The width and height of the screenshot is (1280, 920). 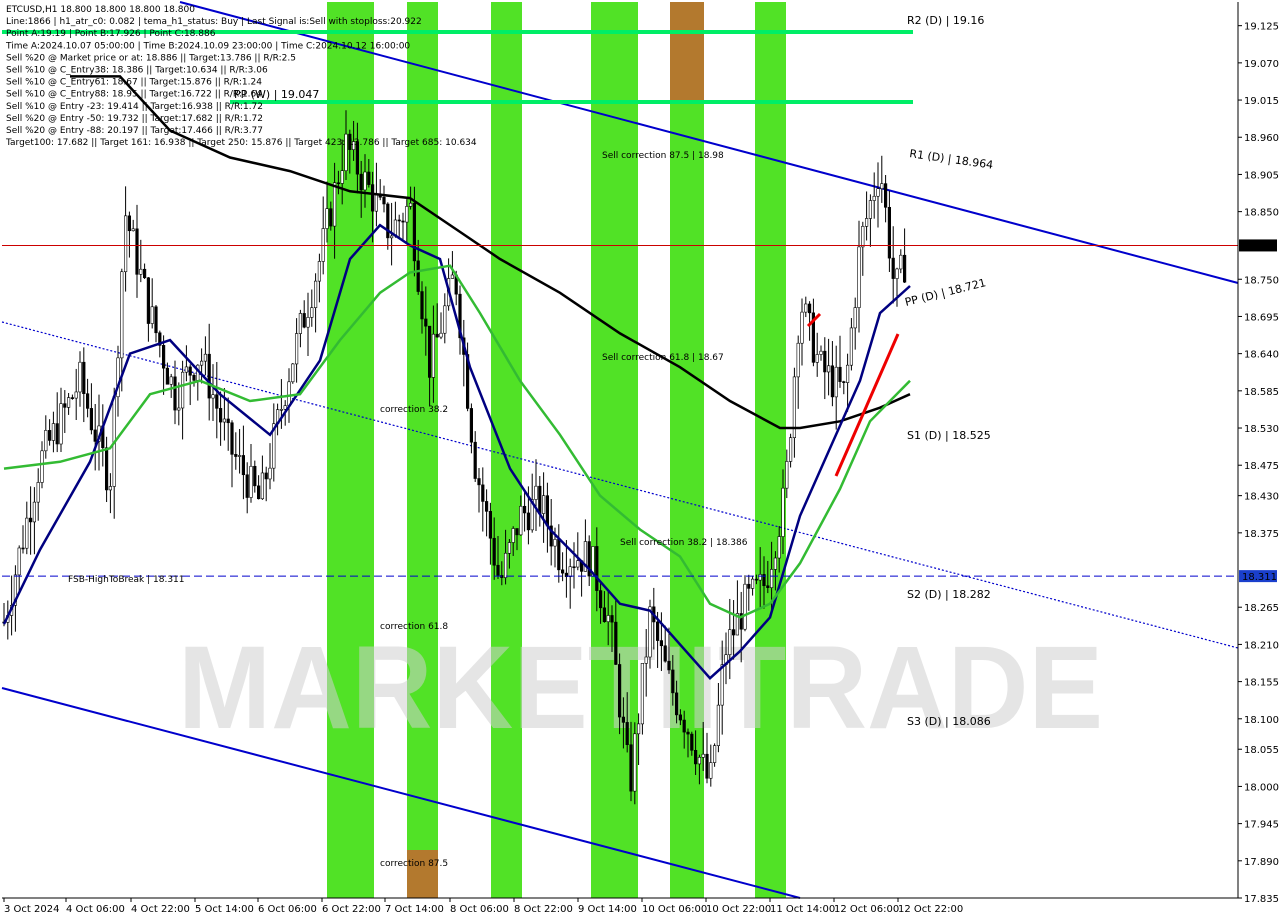 What do you see at coordinates (945, 20) in the screenshot?
I see `level-label-r2: R2 (D) | 19.16` at bounding box center [945, 20].